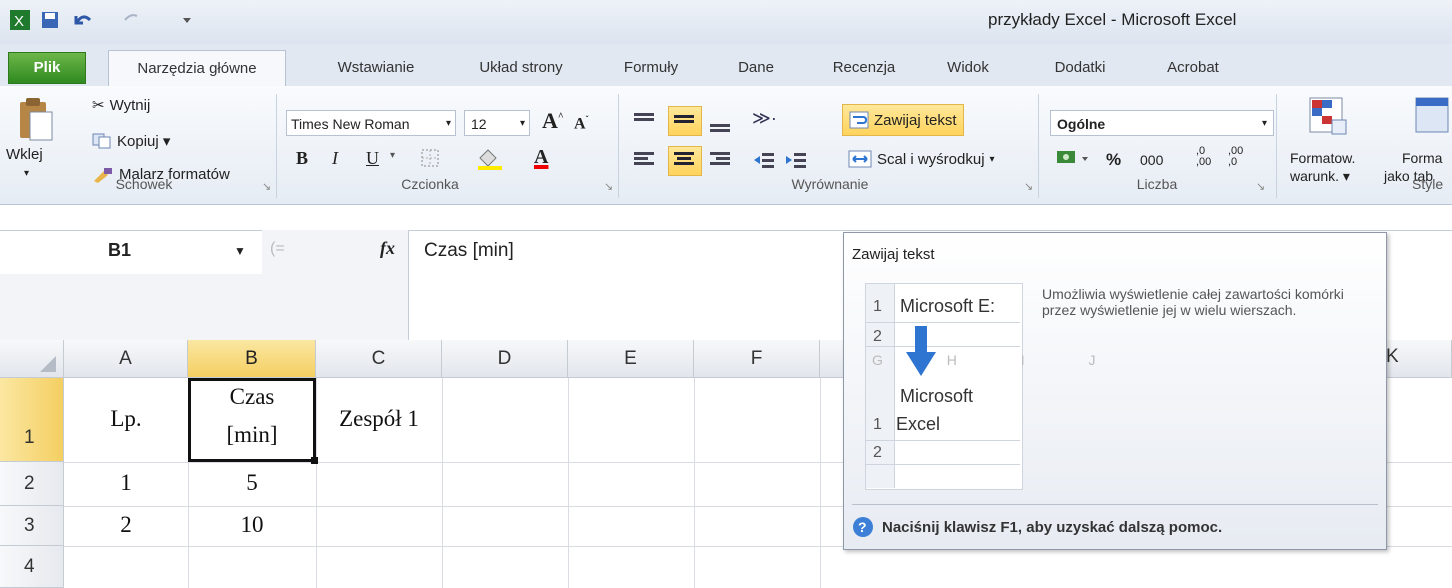 The image size is (1452, 588). Describe the element at coordinates (50, 20) in the screenshot. I see `save-icon` at that location.